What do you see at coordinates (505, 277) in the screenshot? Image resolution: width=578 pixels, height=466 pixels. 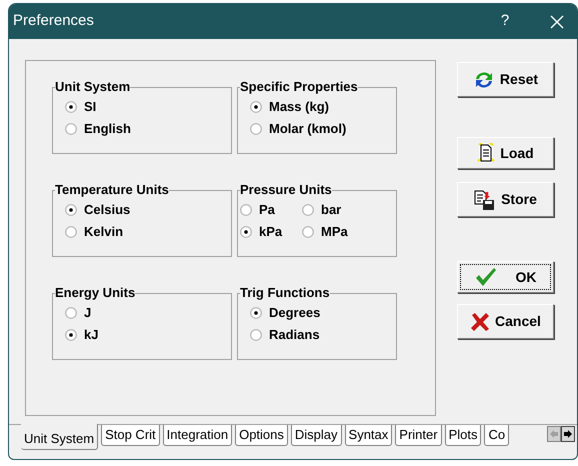 I see `action-button: OK` at bounding box center [505, 277].